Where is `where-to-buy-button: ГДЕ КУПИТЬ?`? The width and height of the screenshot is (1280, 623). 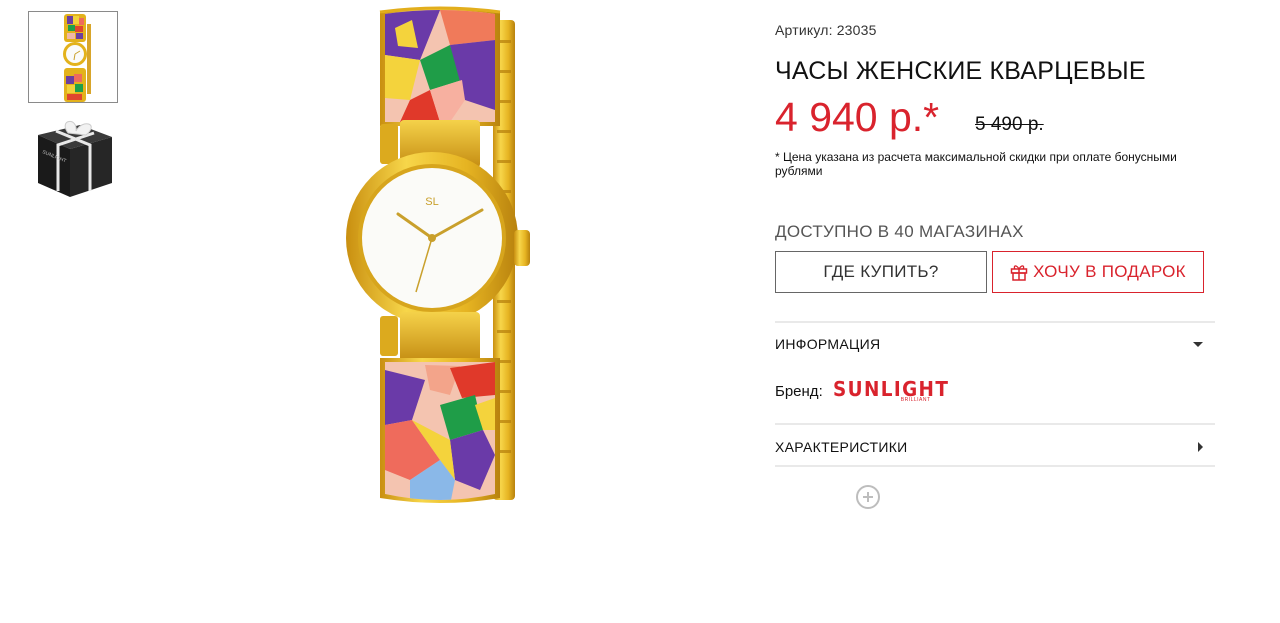
where-to-buy-button: ГДЕ КУПИТЬ? is located at coordinates (881, 272).